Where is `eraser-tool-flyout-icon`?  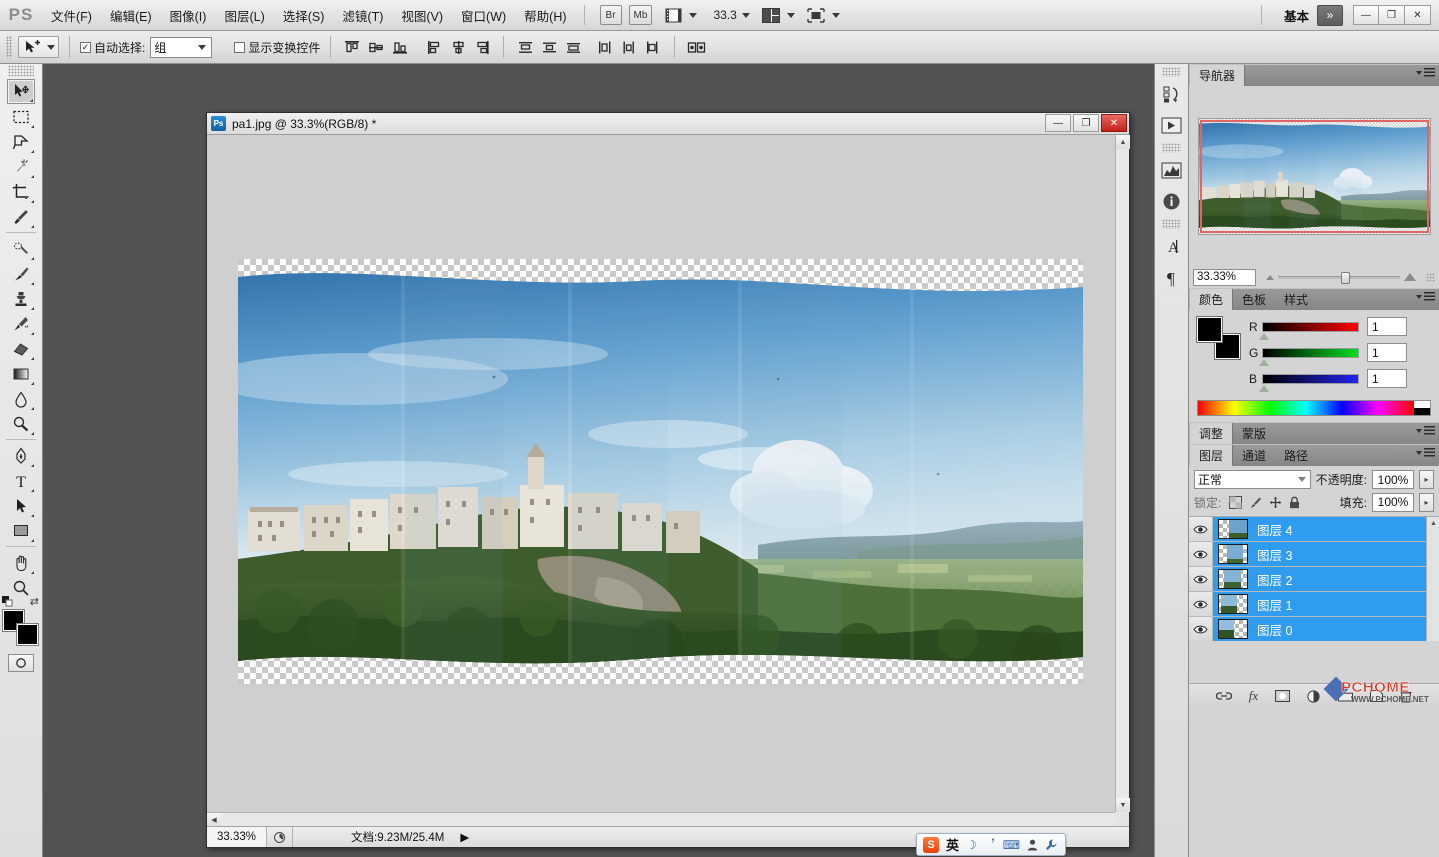 eraser-tool-flyout-icon is located at coordinates (32, 358).